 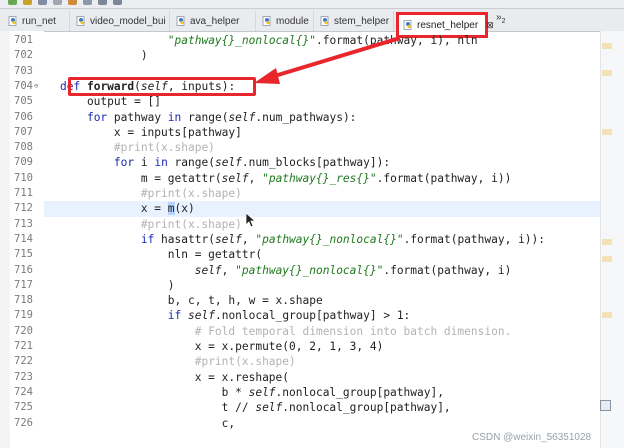 I want to click on close-tab-icon: ⊠, so click(x=490, y=25).